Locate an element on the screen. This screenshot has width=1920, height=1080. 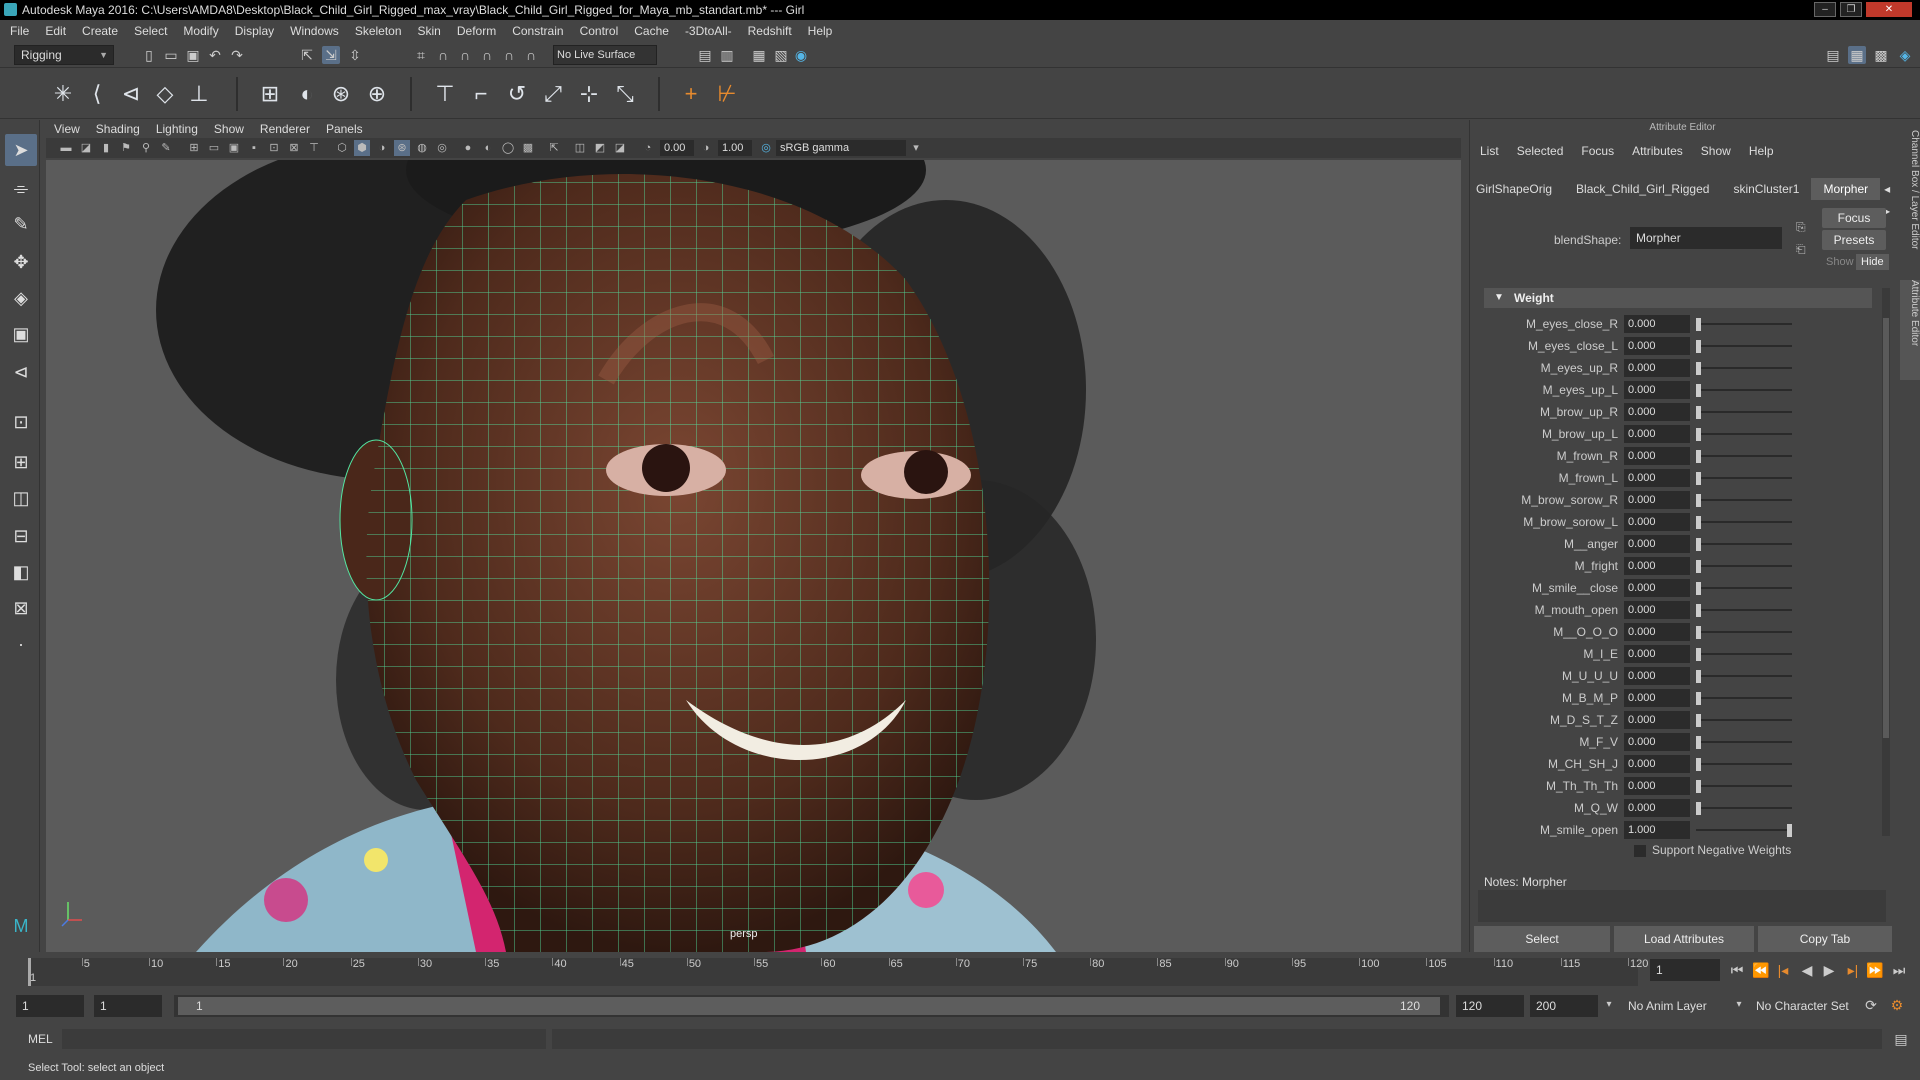
vp-menu-view: View is located at coordinates (67, 129).